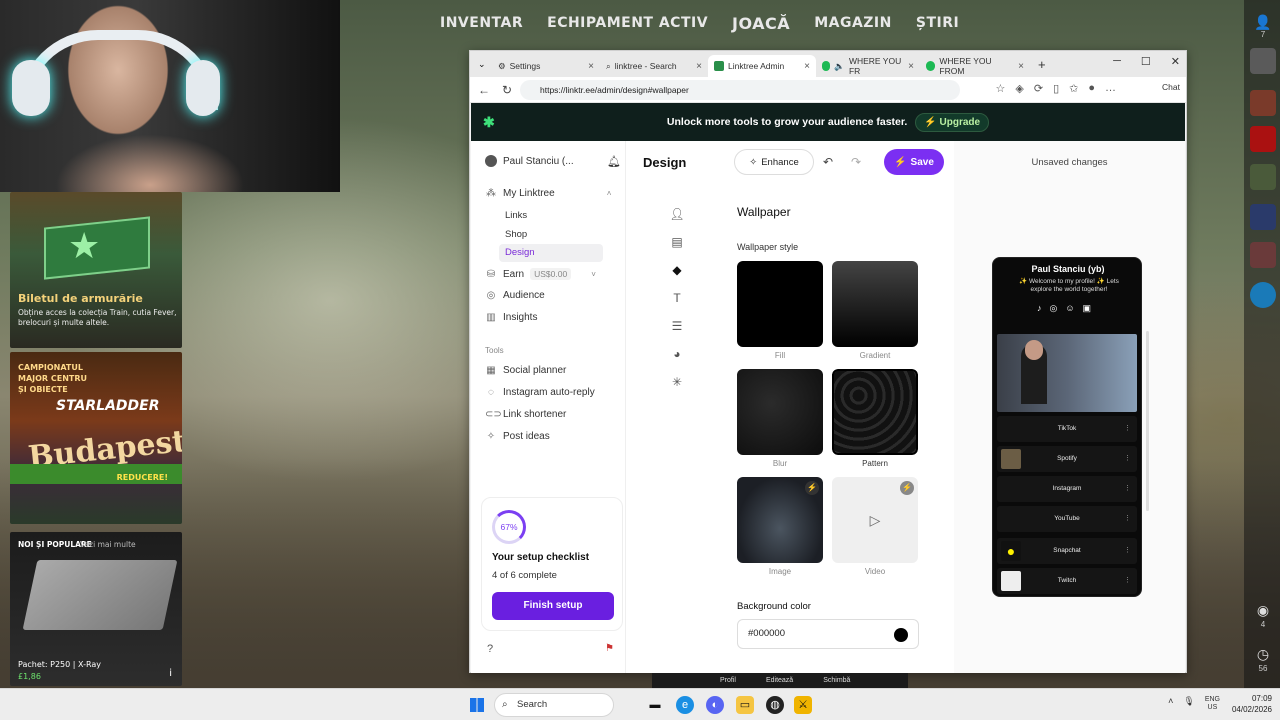  Describe the element at coordinates (614, 161) in the screenshot. I see `bell-icon: 🔔︎` at that location.